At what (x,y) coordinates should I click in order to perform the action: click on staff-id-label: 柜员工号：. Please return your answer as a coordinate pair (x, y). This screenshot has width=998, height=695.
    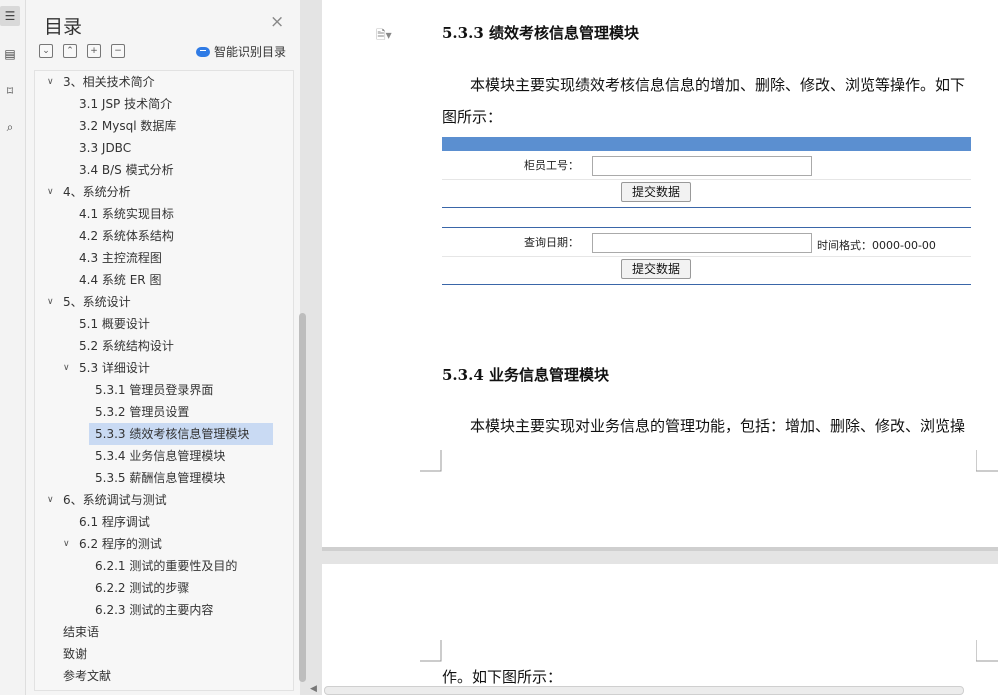
    Looking at the image, I should click on (551, 165).